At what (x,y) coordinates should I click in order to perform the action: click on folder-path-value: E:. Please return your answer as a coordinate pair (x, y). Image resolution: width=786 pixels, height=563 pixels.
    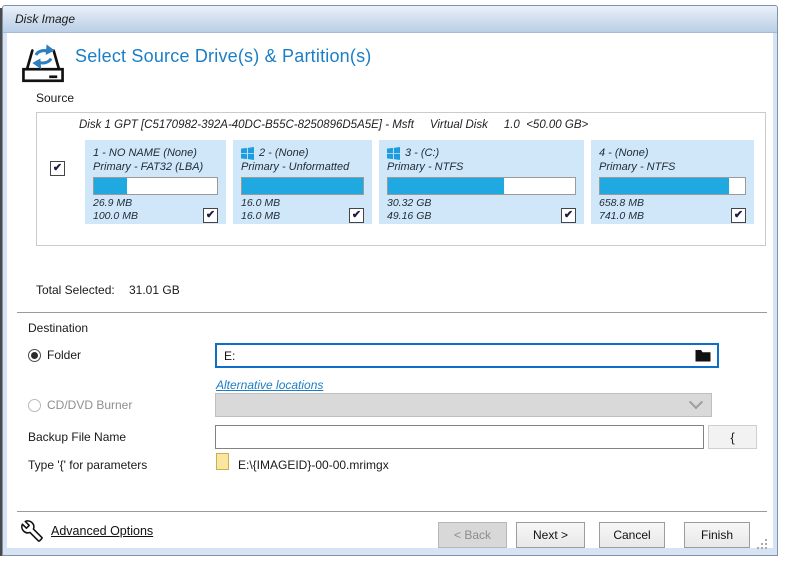
    Looking at the image, I should click on (230, 355).